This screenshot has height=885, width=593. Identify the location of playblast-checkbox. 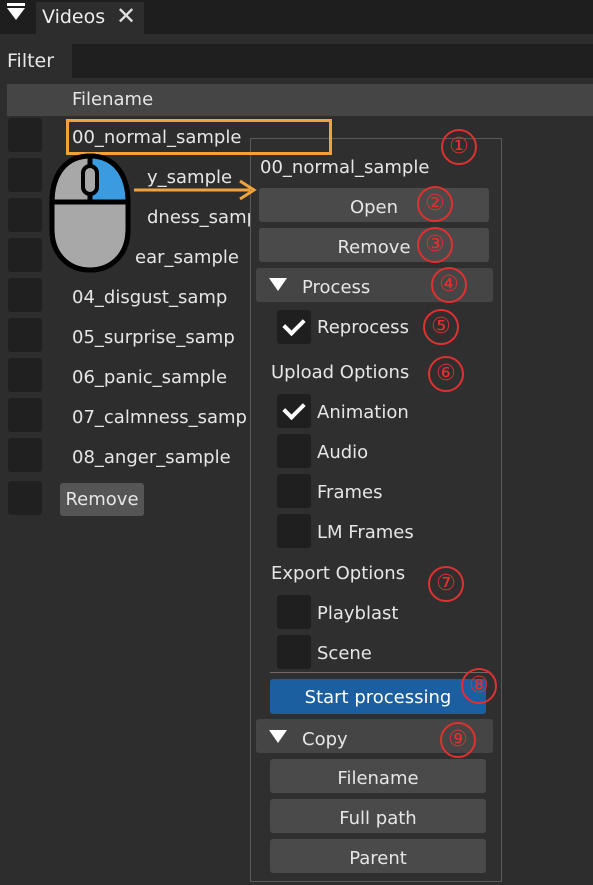
(294, 612).